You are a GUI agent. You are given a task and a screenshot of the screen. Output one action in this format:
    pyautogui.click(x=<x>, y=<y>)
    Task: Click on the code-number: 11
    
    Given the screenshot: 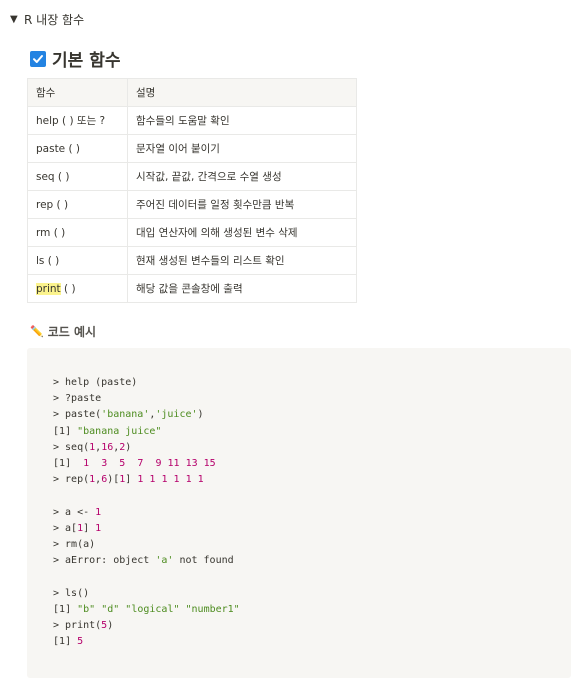 What is the action you would take?
    pyautogui.click(x=173, y=464)
    